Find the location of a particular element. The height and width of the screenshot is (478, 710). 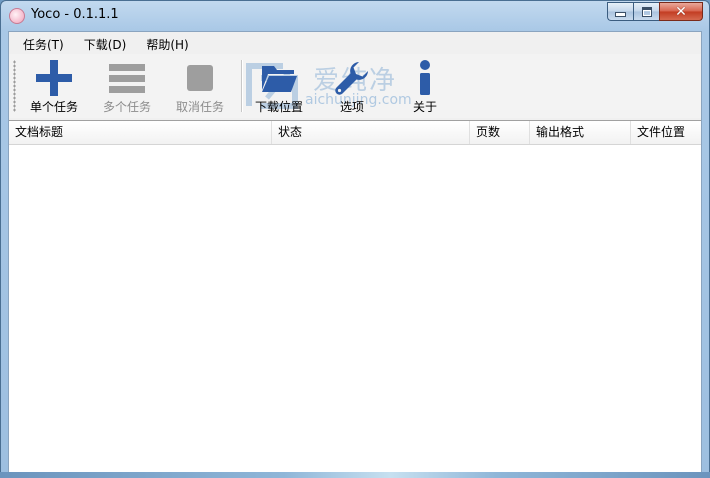

wrench-icon is located at coordinates (352, 78).